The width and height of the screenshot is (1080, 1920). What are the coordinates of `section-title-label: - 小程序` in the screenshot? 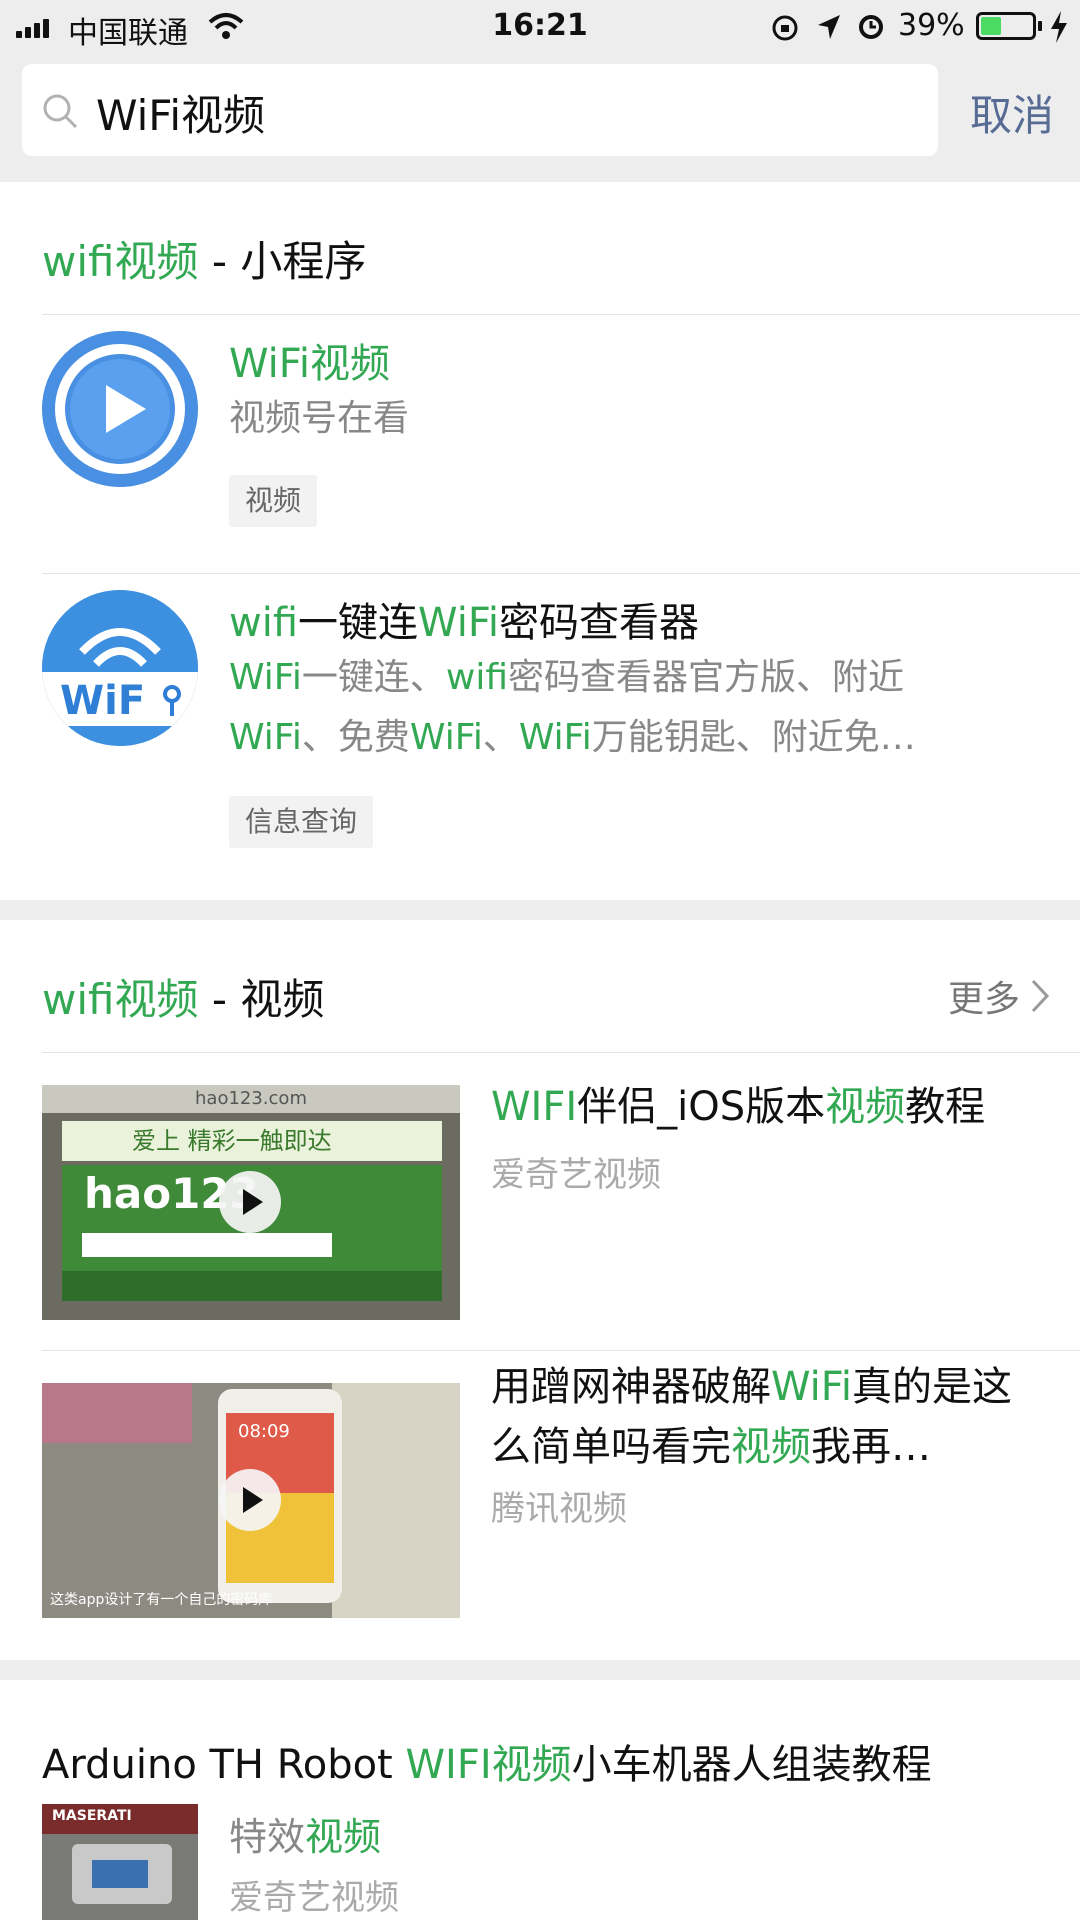 It's located at (282, 261).